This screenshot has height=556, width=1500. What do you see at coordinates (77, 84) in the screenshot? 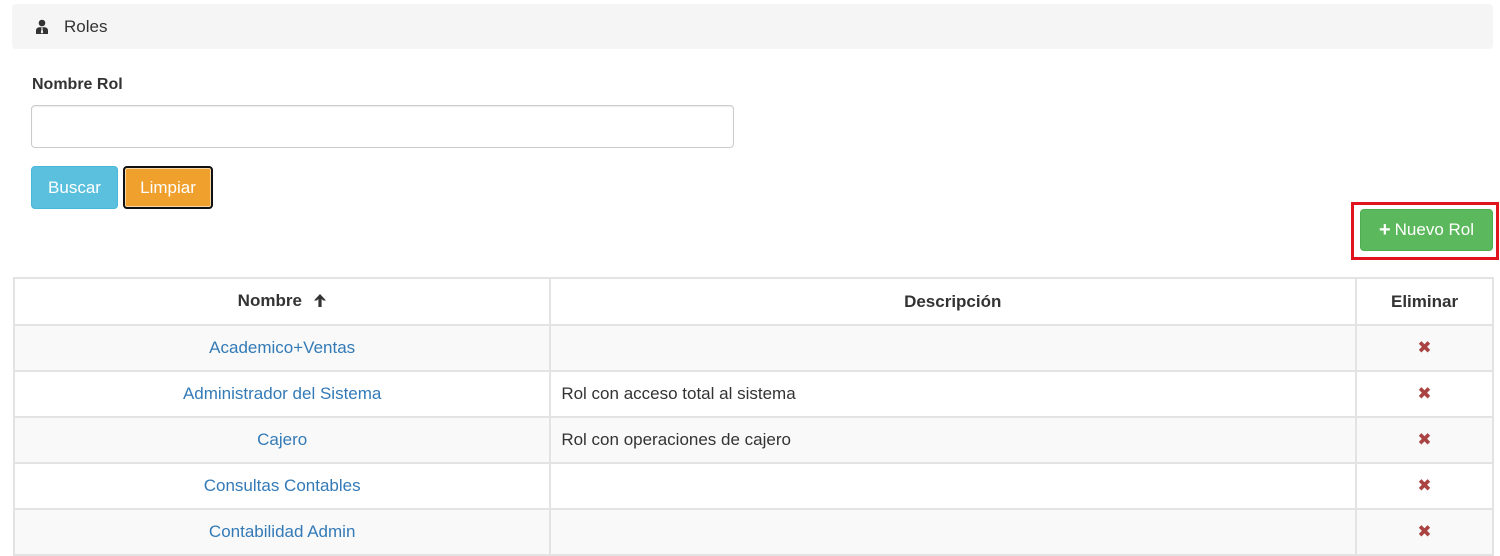
I see `role-name-label: Nombre Rol` at bounding box center [77, 84].